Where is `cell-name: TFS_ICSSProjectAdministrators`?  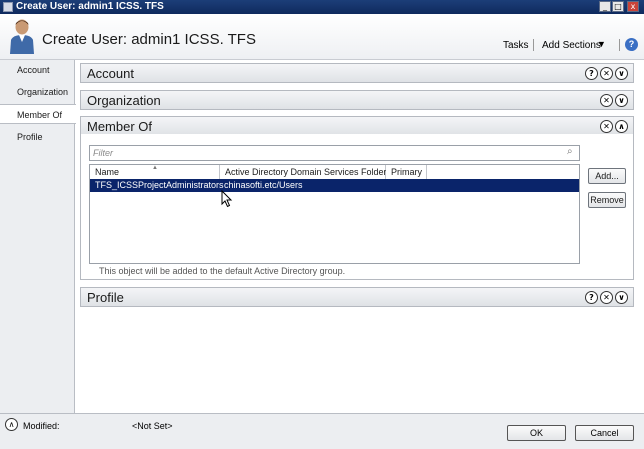
cell-name: TFS_ICSSProjectAdministrators is located at coordinates (159, 185).